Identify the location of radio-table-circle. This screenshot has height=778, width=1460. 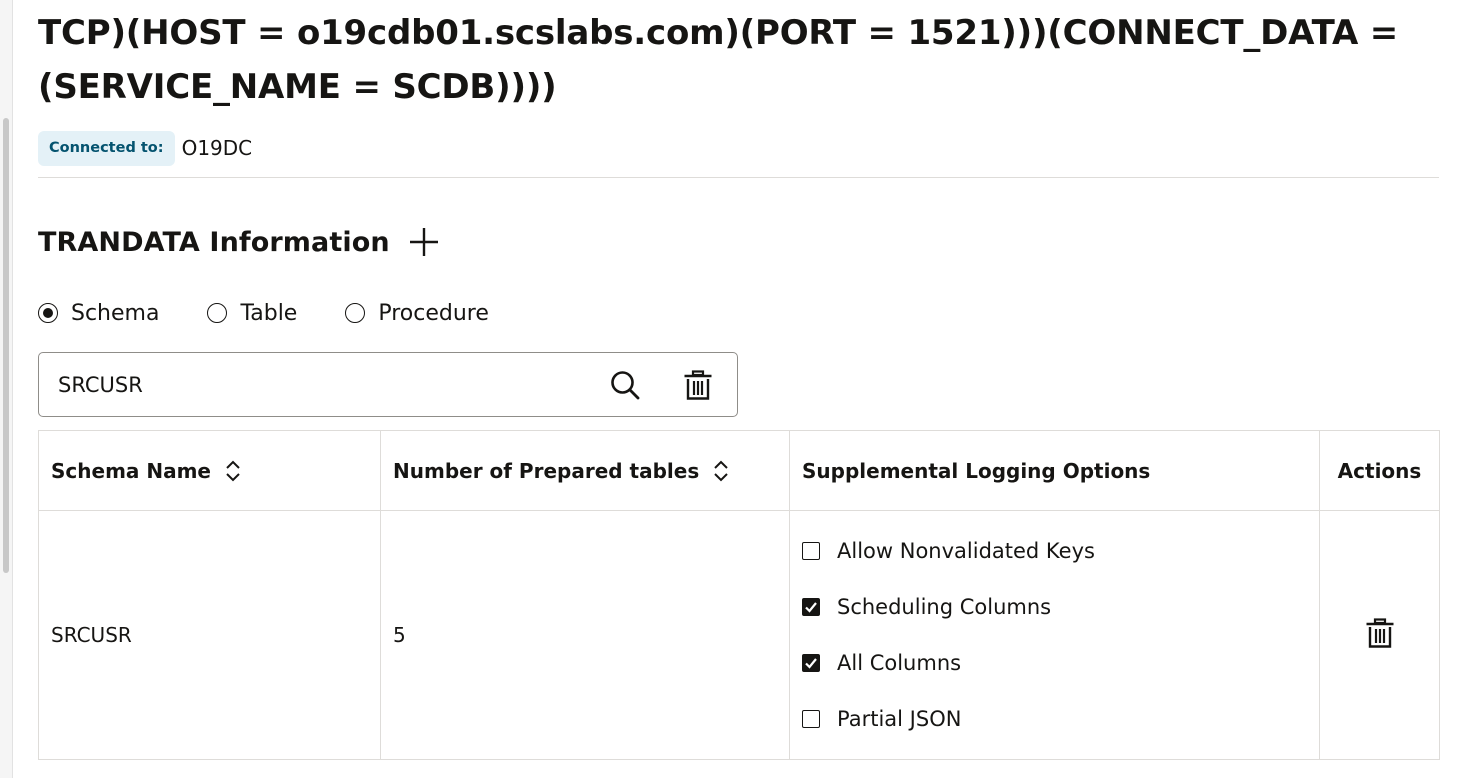
(217, 313).